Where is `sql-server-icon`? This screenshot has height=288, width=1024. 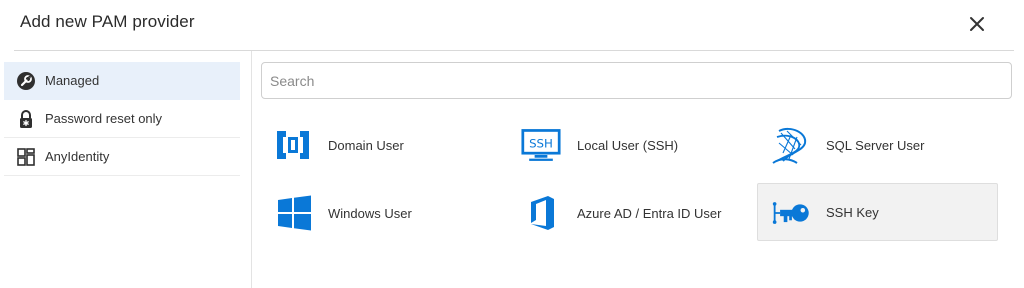
sql-server-icon is located at coordinates (791, 144).